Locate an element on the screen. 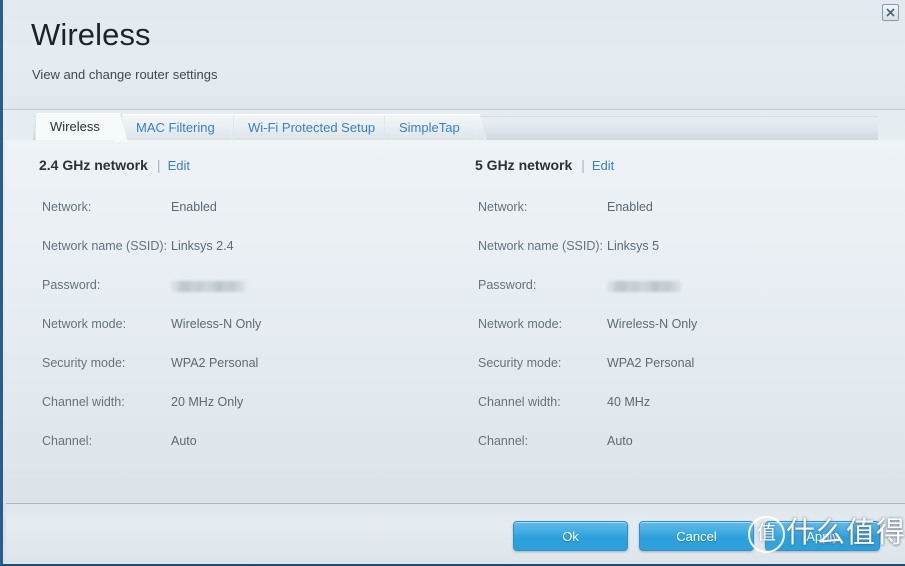 The image size is (905, 566). tab-simpletap: SimpleTap is located at coordinates (430, 127).